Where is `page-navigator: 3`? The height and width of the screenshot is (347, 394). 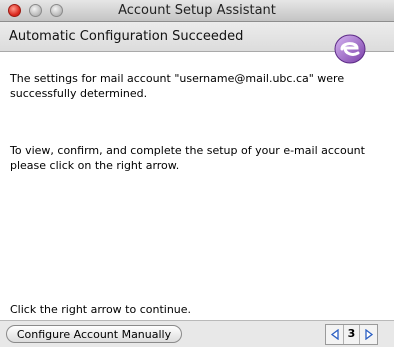 page-navigator: 3 is located at coordinates (351, 334).